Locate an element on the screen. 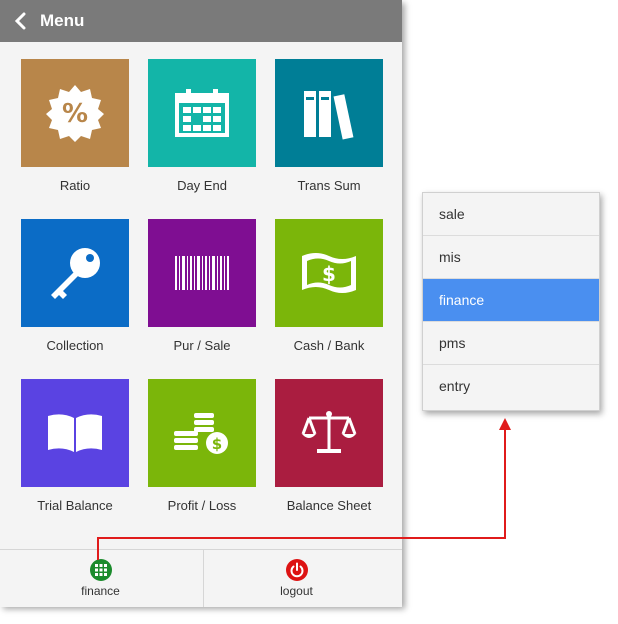  dropdown-item-mis: mis is located at coordinates (511, 257).